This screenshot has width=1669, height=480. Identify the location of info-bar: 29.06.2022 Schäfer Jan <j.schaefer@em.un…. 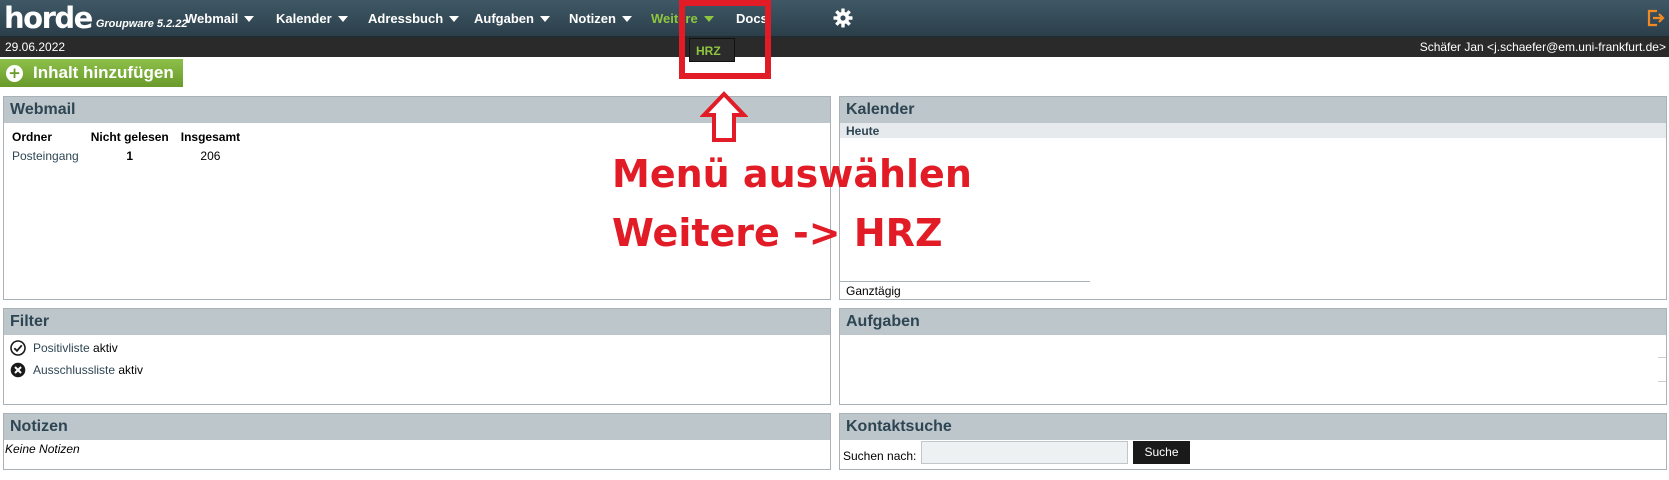
(834, 47).